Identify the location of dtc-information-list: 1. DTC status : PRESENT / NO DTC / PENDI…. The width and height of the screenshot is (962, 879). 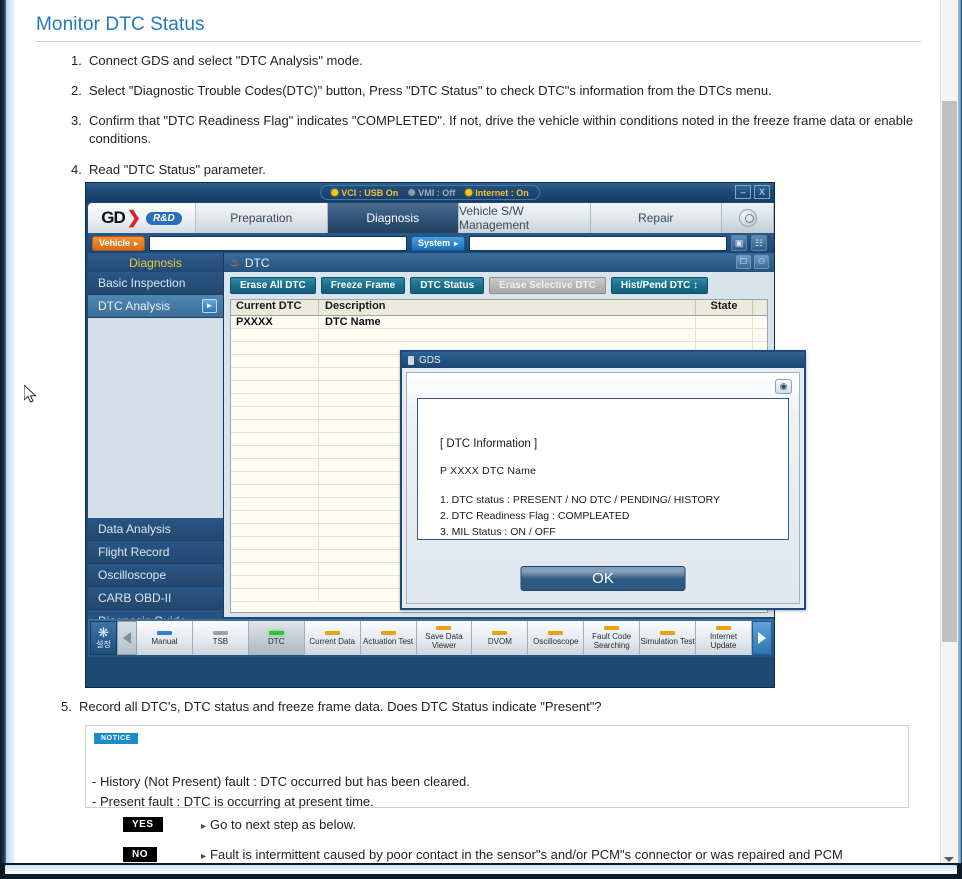
(614, 516).